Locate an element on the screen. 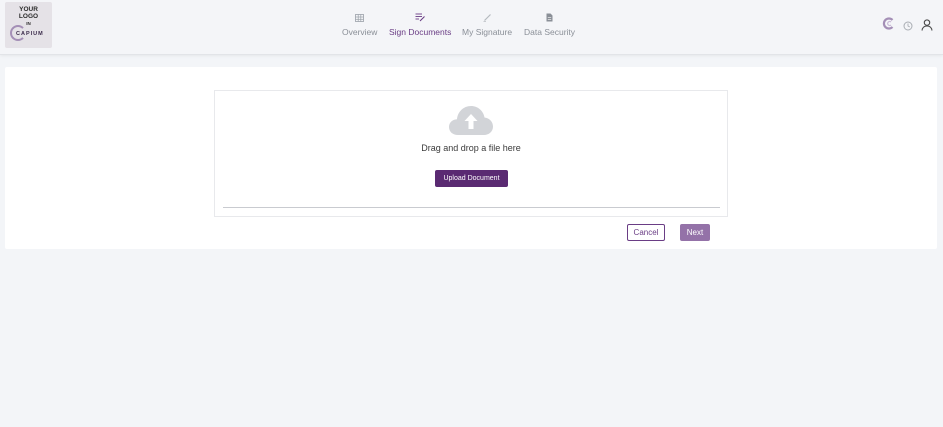 The image size is (943, 427). company-logo: YOUR LOGO IN CAPIUM is located at coordinates (28, 25).